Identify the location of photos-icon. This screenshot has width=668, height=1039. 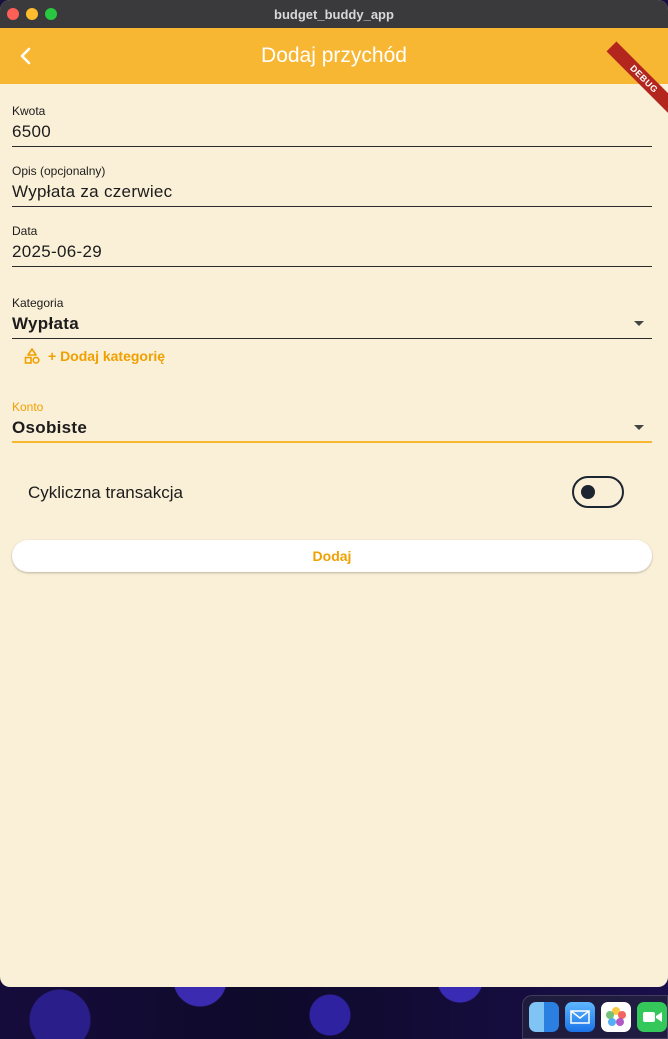
(616, 1017).